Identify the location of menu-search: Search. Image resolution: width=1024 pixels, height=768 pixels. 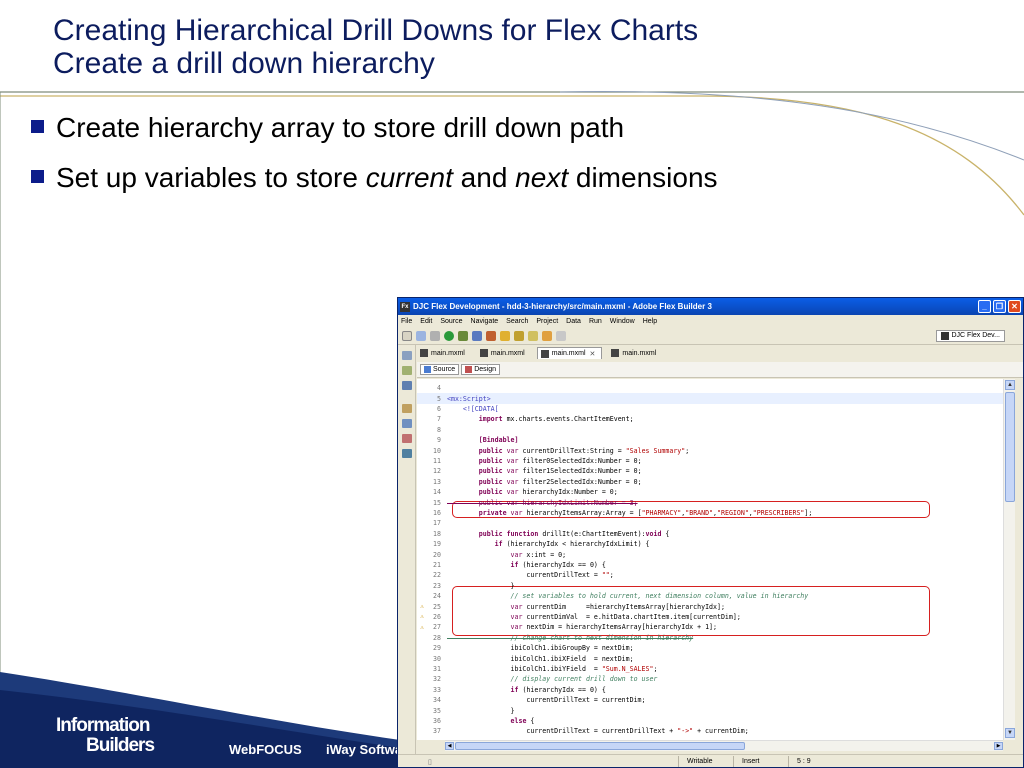
(517, 321).